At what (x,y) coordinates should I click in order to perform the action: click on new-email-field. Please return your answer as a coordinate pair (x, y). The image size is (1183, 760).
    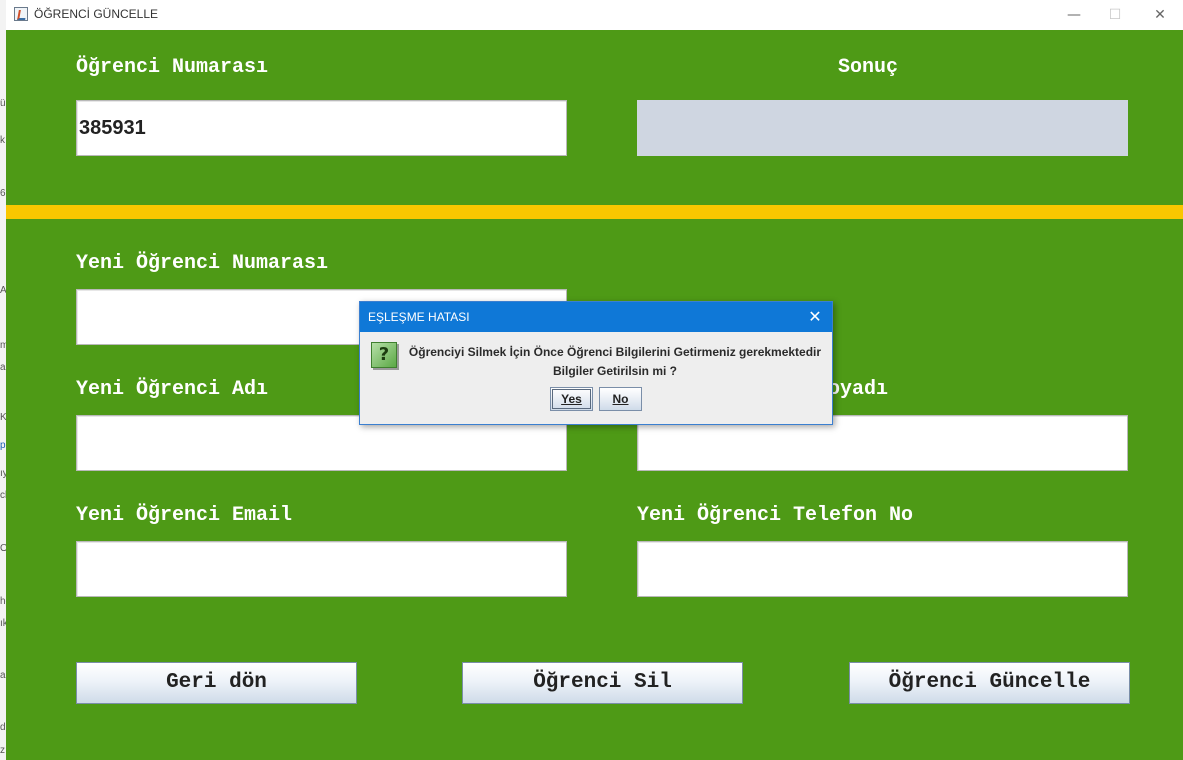
    Looking at the image, I should click on (321, 569).